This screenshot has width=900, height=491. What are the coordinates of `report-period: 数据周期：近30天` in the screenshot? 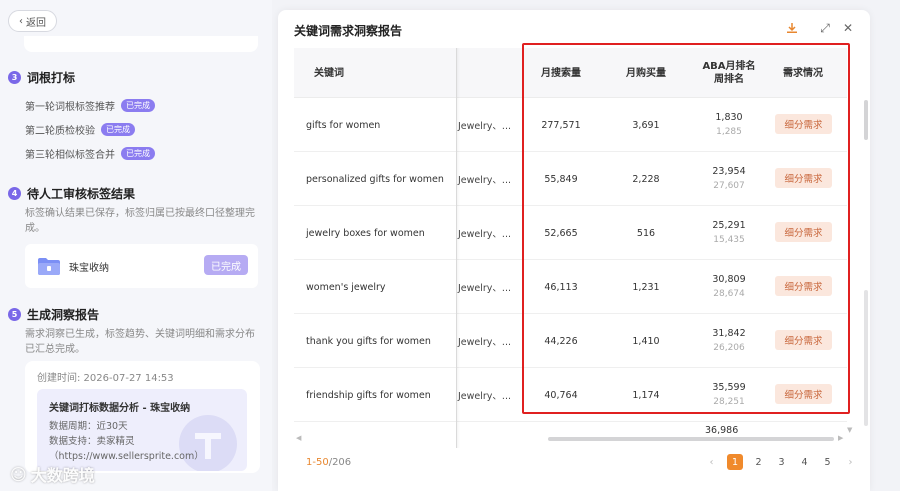 It's located at (88, 426).